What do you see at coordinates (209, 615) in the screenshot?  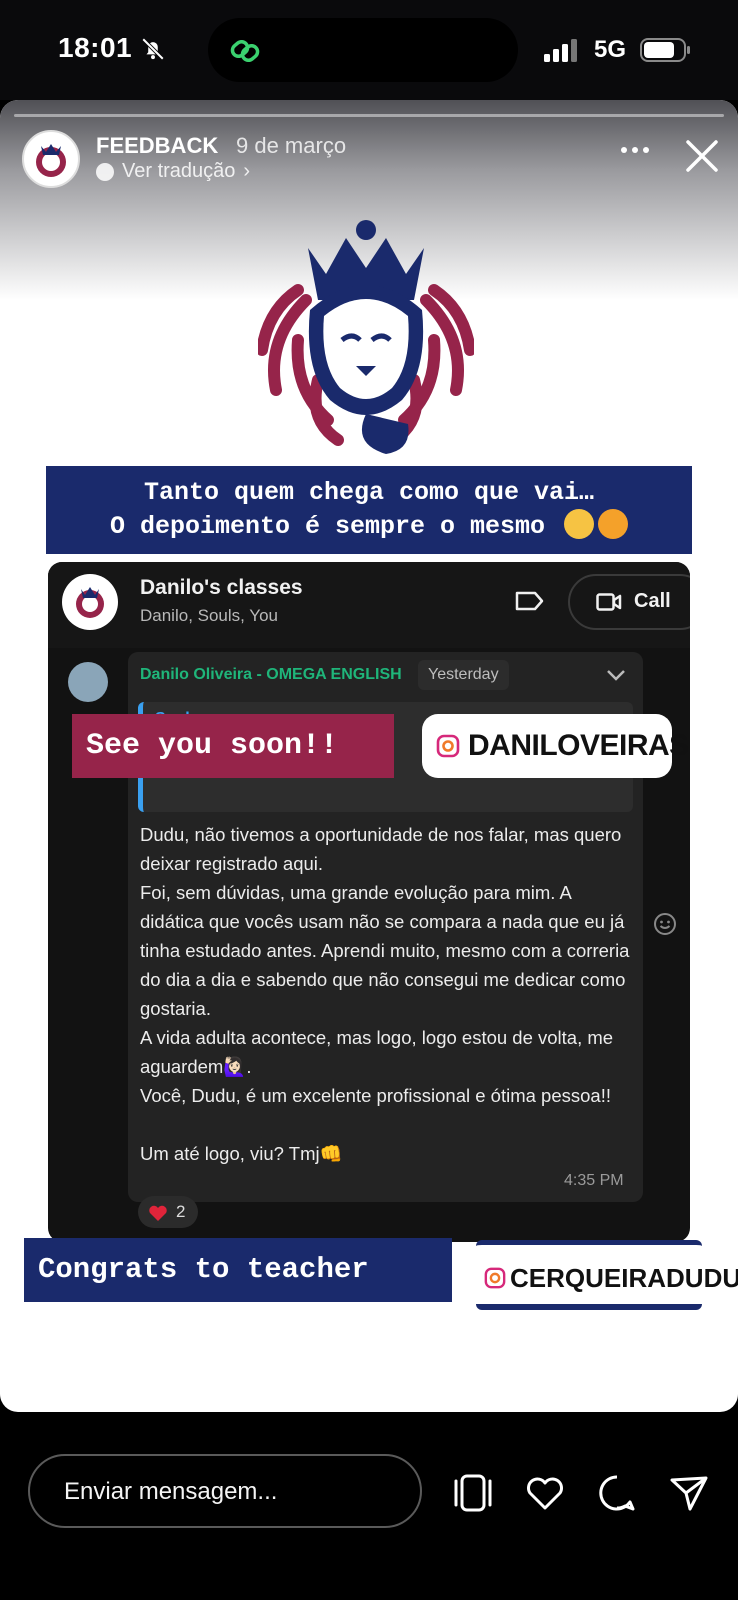 I see `chat-members: Danilo, Souls, You` at bounding box center [209, 615].